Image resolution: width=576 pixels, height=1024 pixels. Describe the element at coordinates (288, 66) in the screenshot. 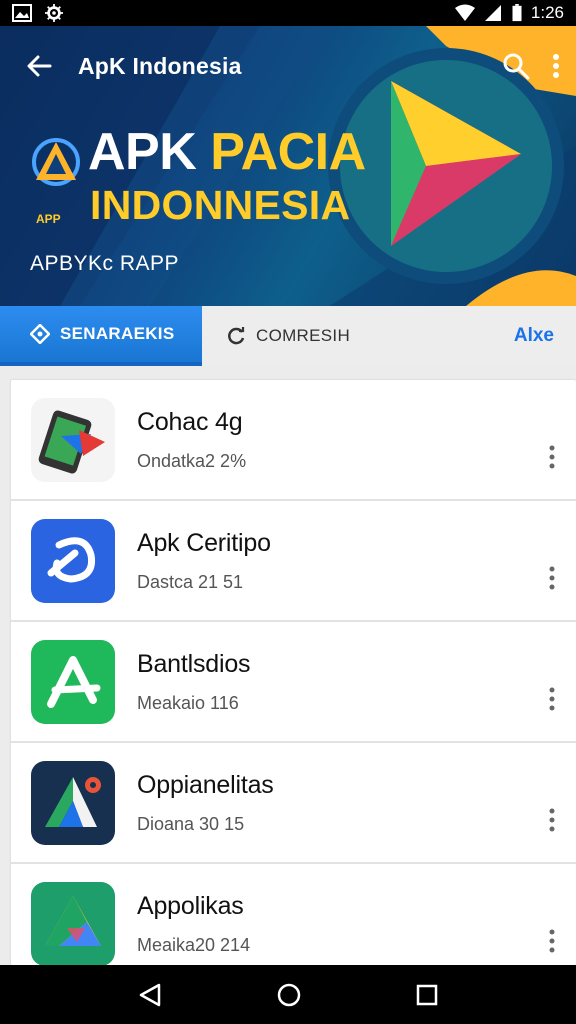

I see `app-bar: ApK Indonesia` at that location.